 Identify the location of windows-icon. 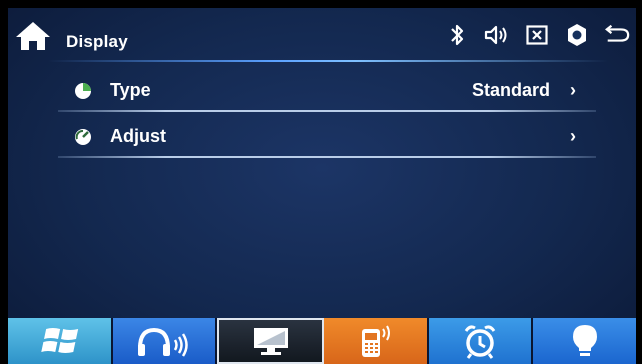
(60, 340).